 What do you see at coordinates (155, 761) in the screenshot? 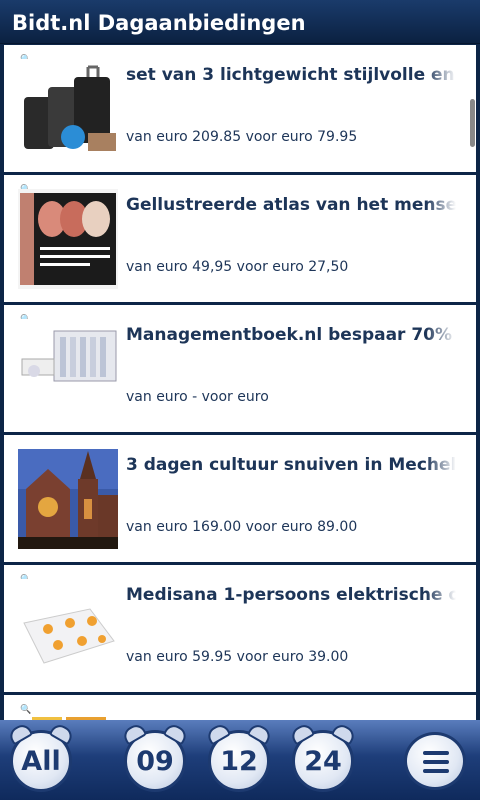
I see `filter-label: 09` at bounding box center [155, 761].